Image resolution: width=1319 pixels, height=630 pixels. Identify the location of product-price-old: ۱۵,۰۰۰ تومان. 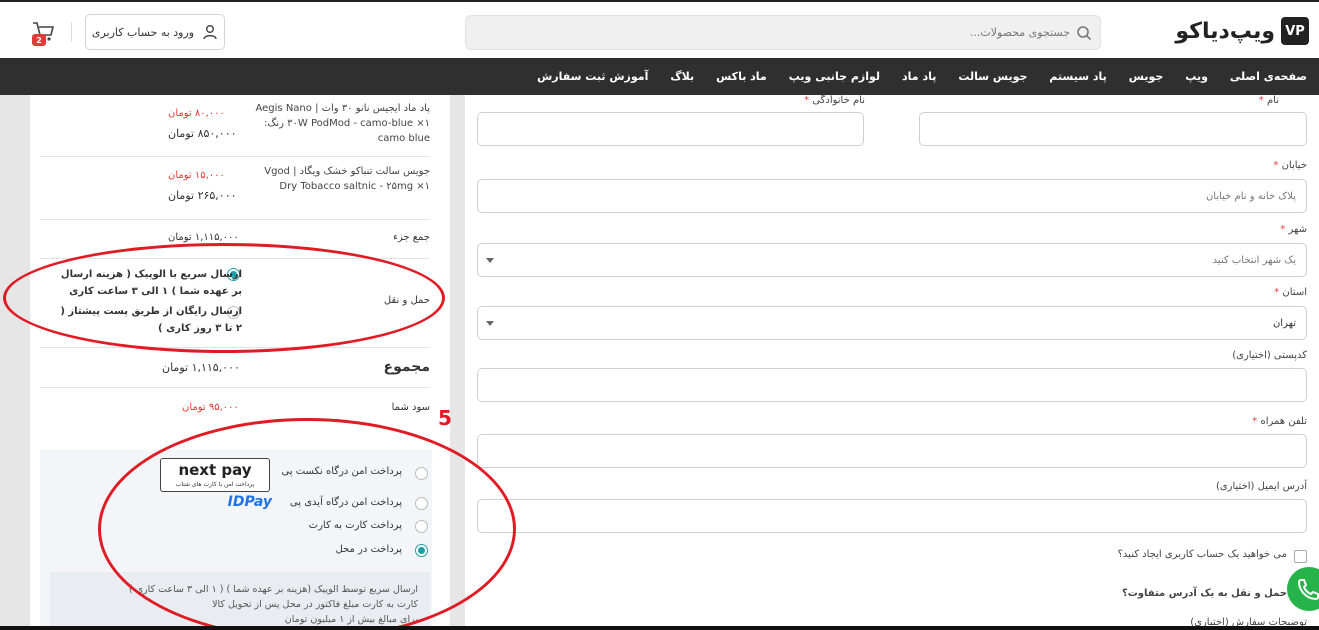
(196, 175).